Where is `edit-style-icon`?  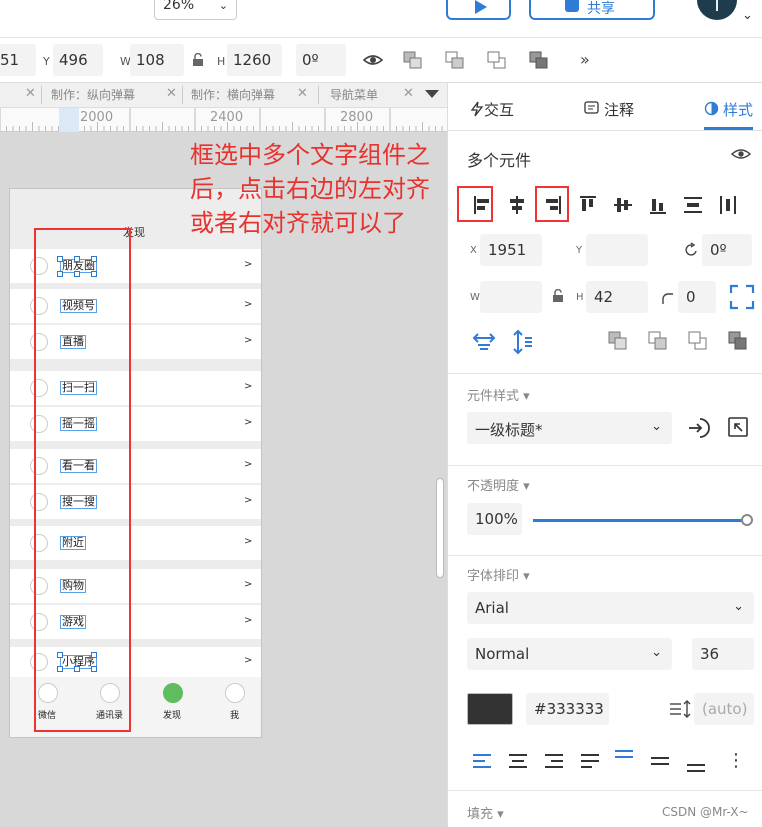
edit-style-icon is located at coordinates (738, 429).